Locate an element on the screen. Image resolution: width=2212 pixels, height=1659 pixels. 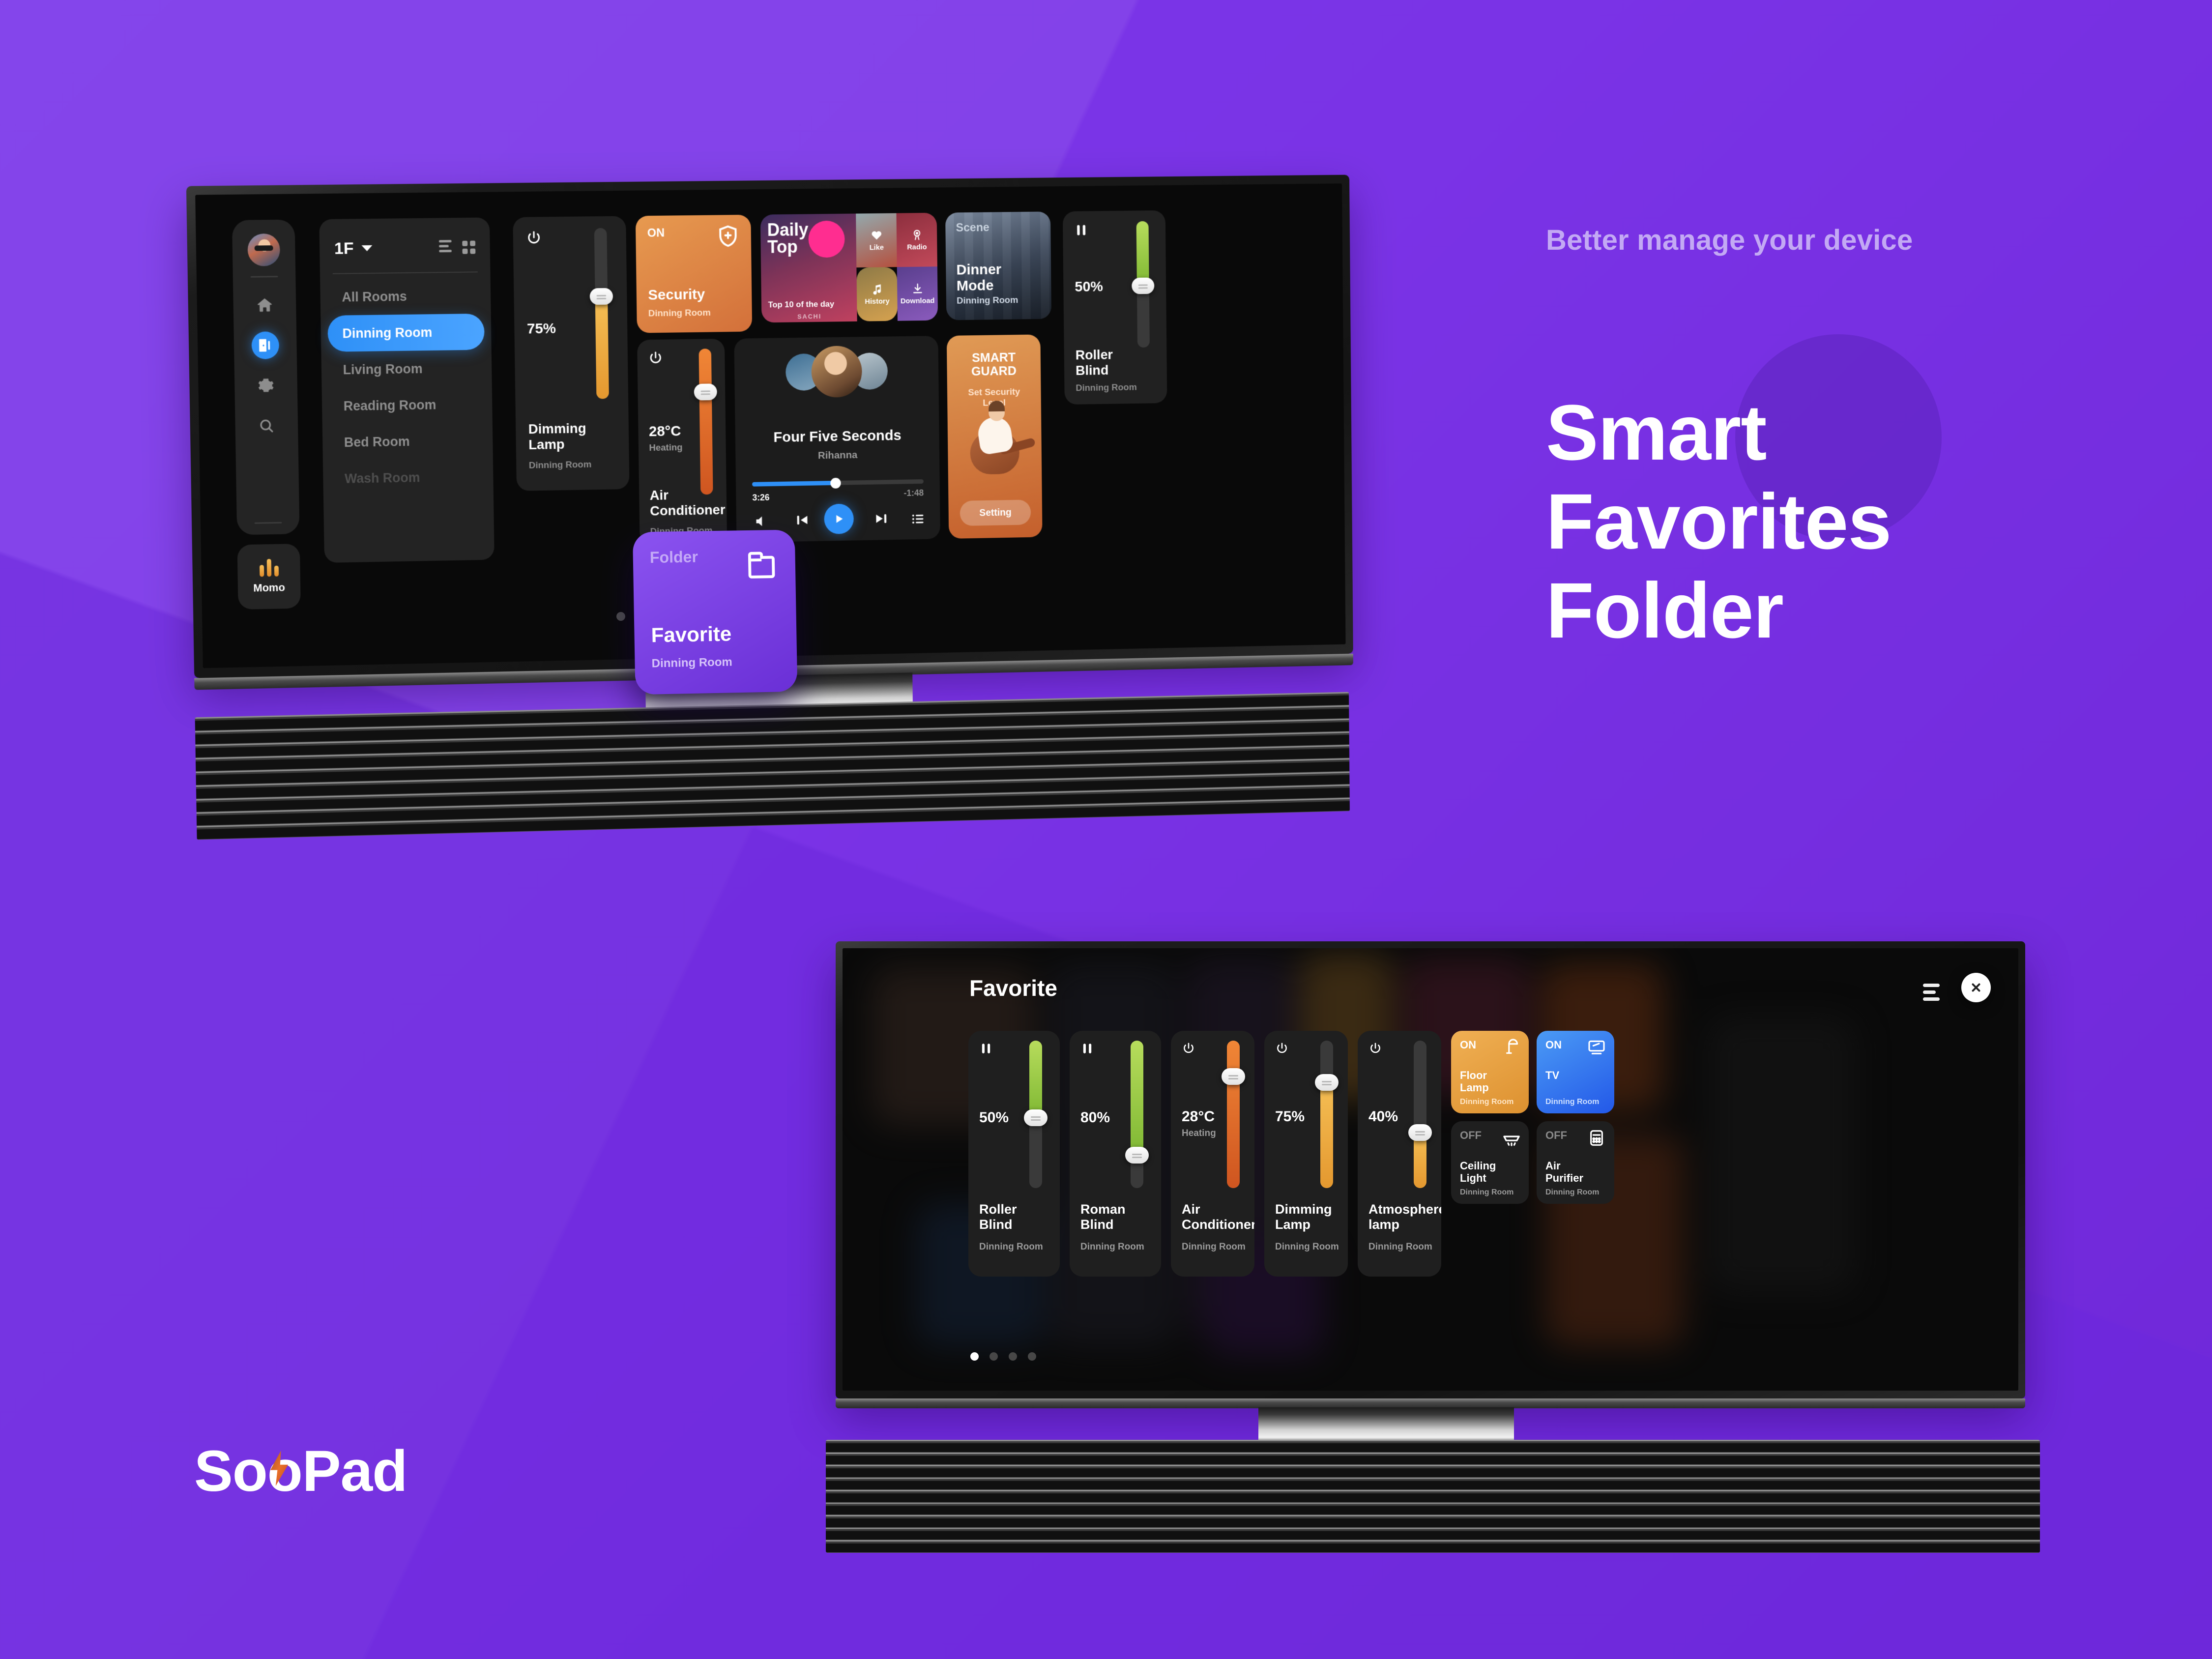
marketing-kicker: Better manage your device is located at coordinates (1730, 240).